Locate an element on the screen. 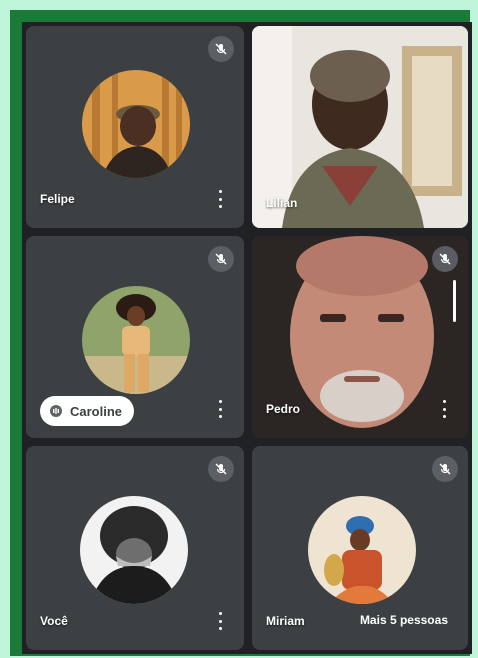 The image size is (478, 658). more-people-button: Mais 5 pessoas is located at coordinates (403, 620).